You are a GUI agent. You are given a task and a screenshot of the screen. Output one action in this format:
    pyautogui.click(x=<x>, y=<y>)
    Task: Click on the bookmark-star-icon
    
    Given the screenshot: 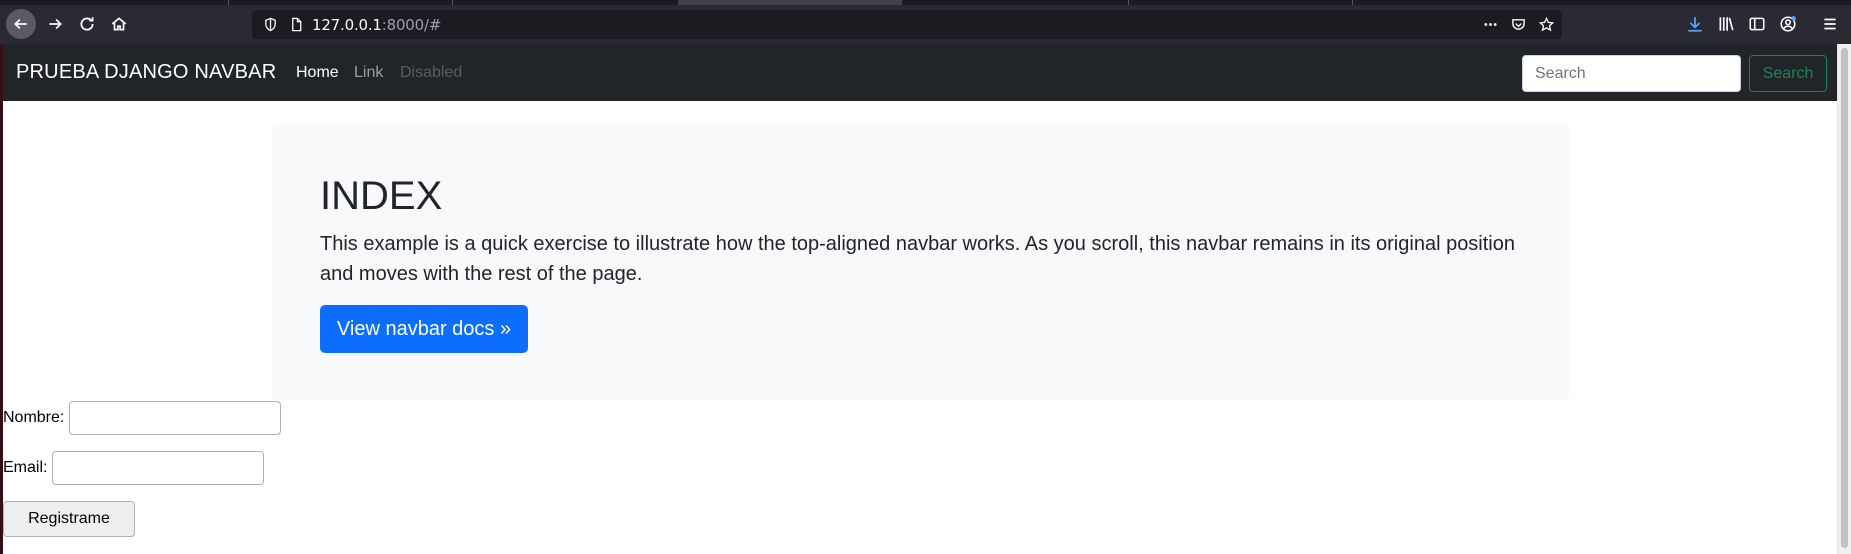 What is the action you would take?
    pyautogui.click(x=1546, y=24)
    